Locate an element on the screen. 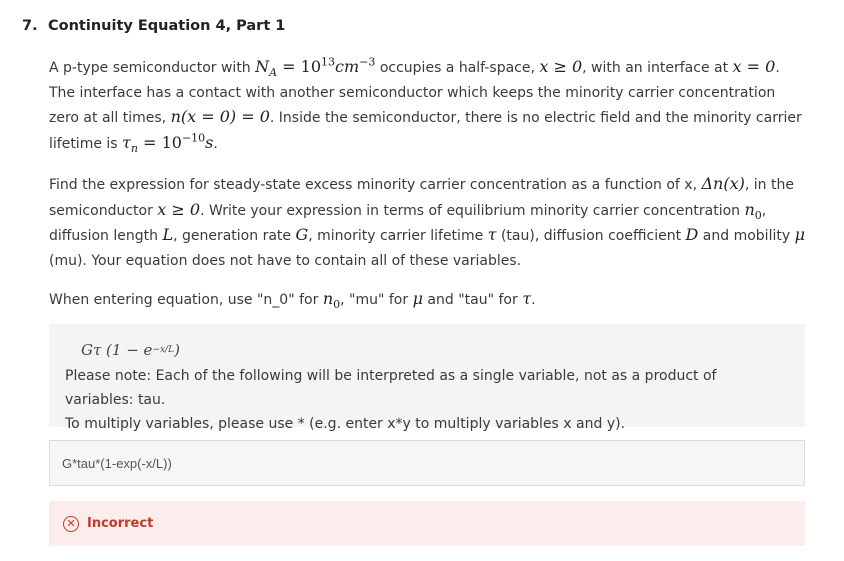 The image size is (844, 561). math-G: G is located at coordinates (302, 234).